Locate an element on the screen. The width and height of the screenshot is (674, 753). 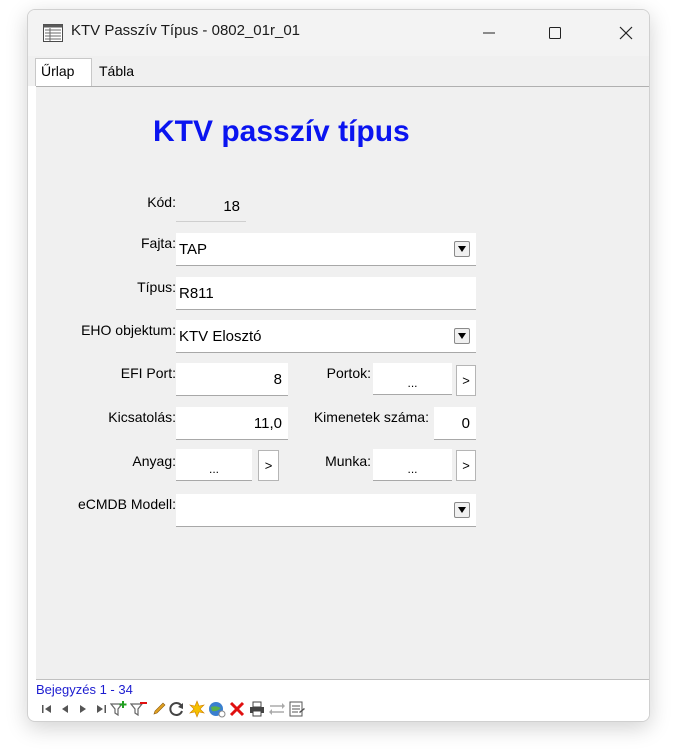
status-bar: Bejegyzés 1 - 34 is located at coordinates (342, 700).